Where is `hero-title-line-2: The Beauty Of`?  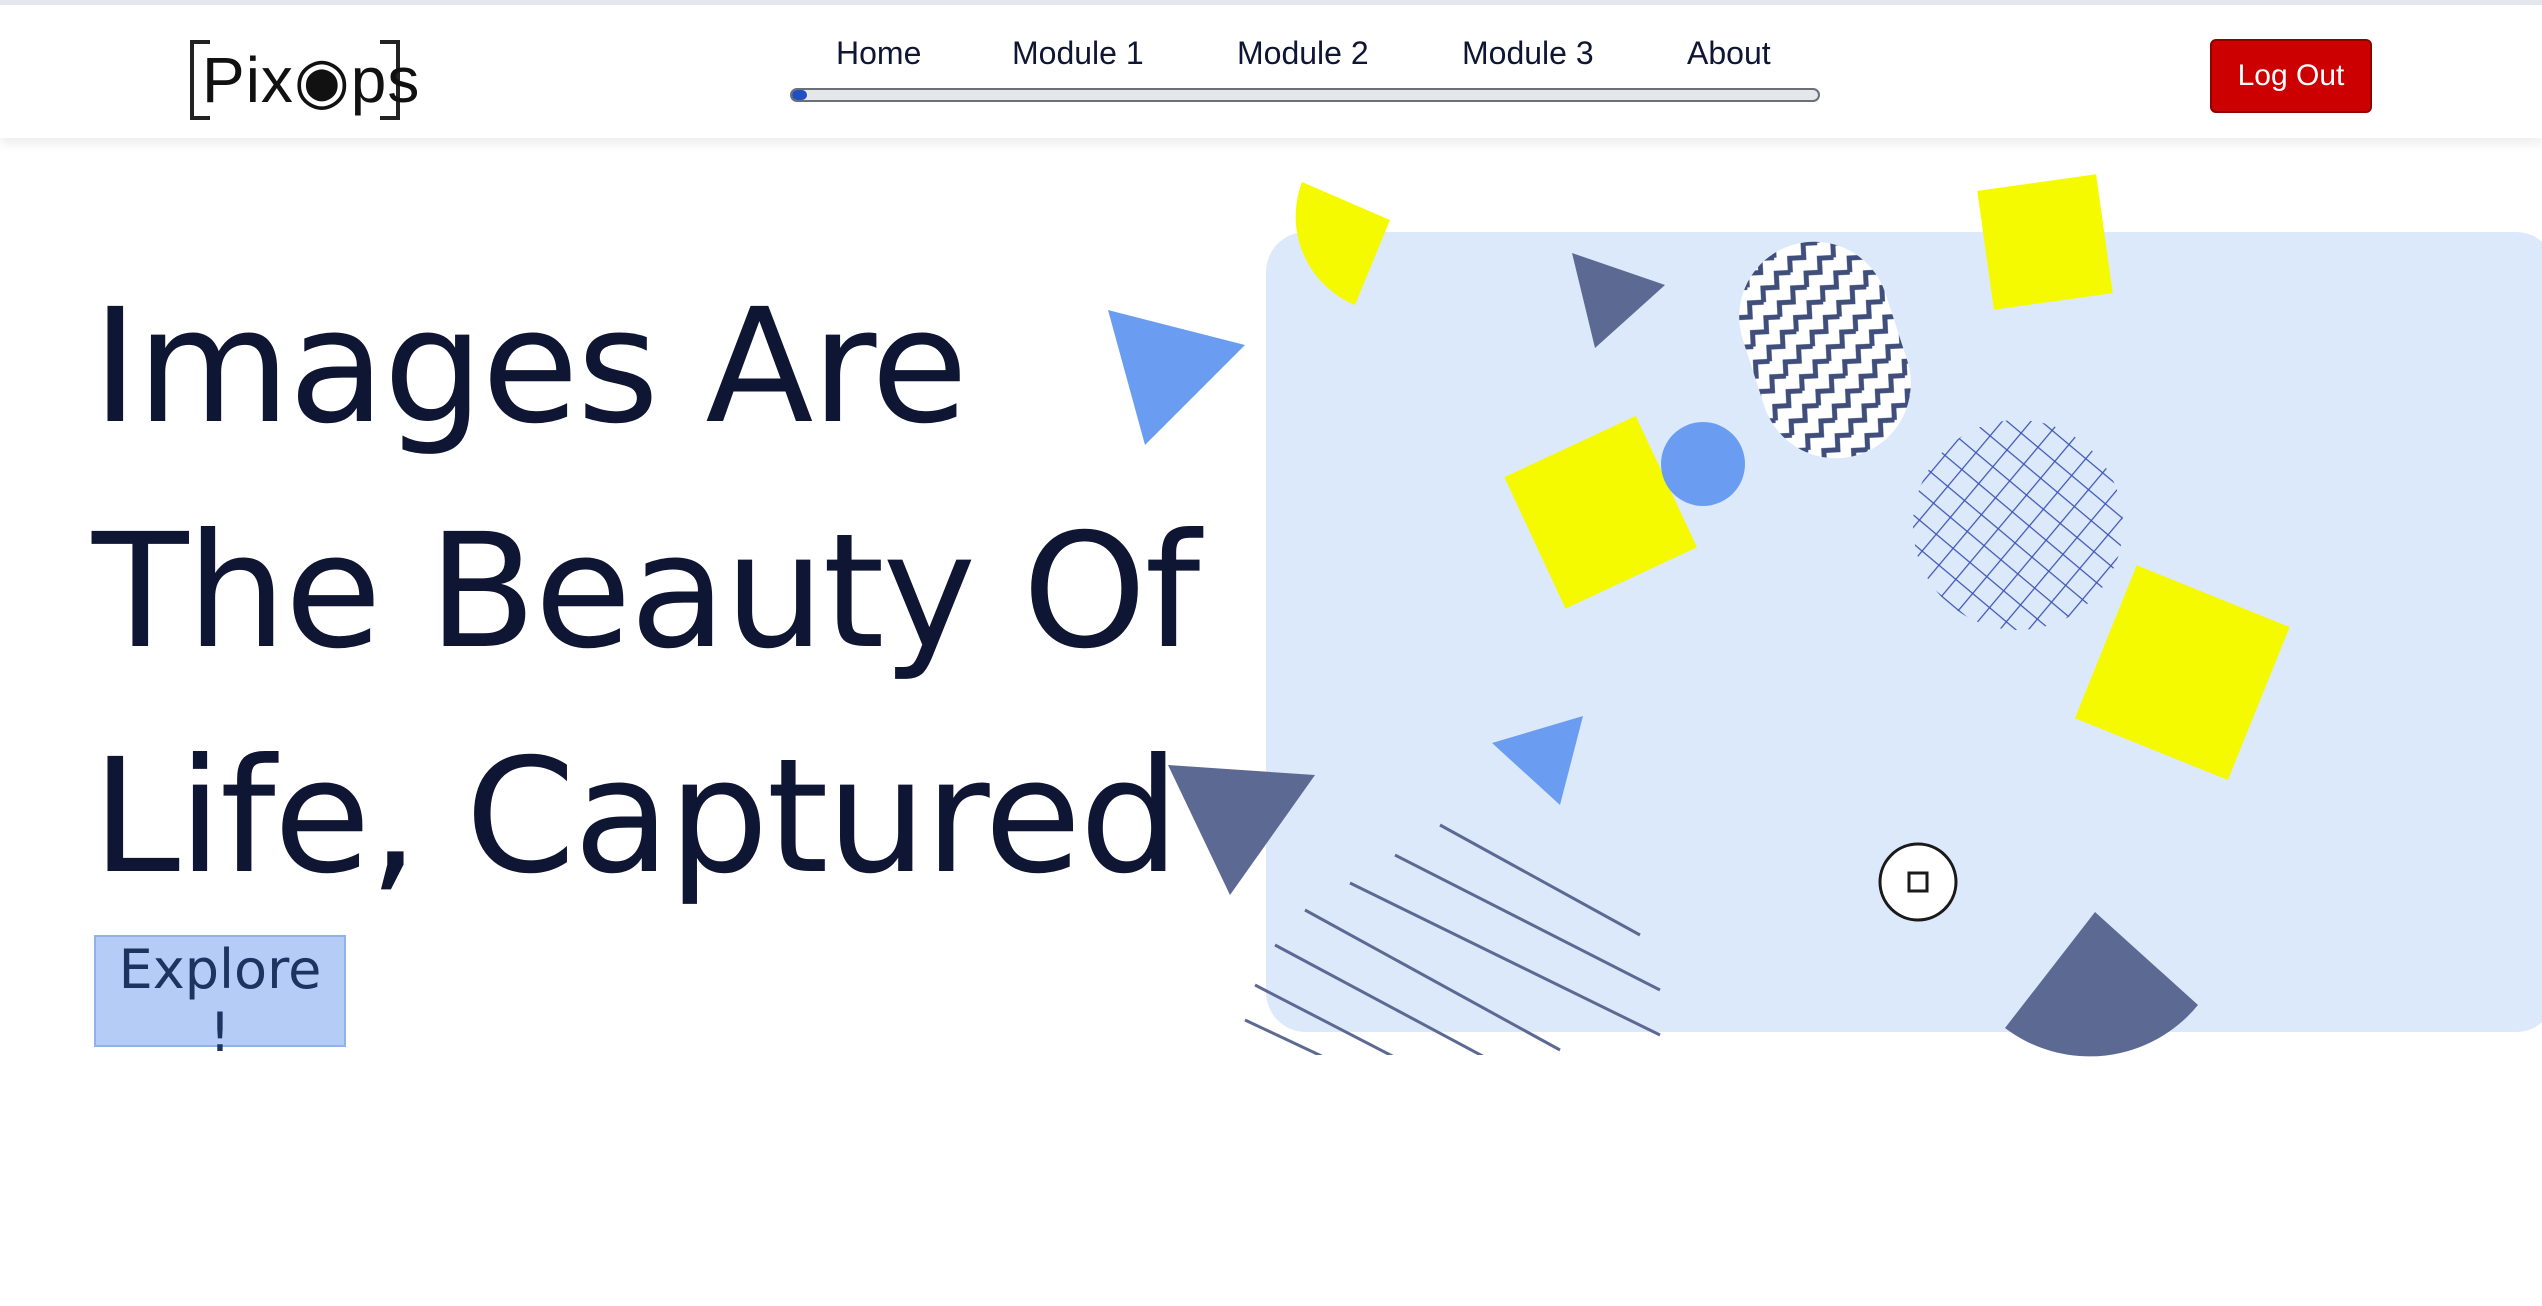
hero-title-line-2: The Beauty Of is located at coordinates (646, 592).